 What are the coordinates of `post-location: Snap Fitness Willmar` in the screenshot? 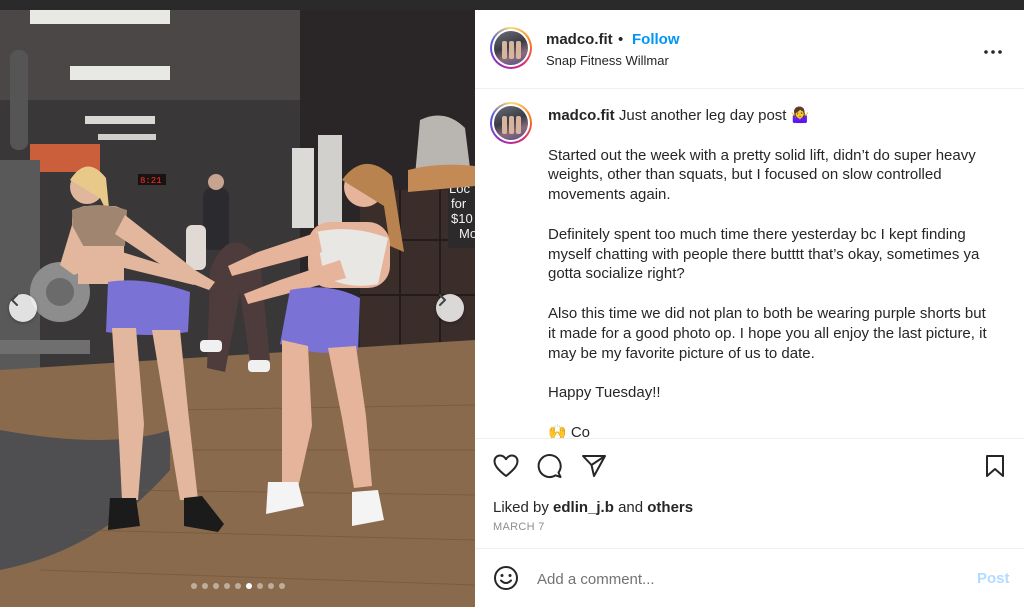 It's located at (607, 60).